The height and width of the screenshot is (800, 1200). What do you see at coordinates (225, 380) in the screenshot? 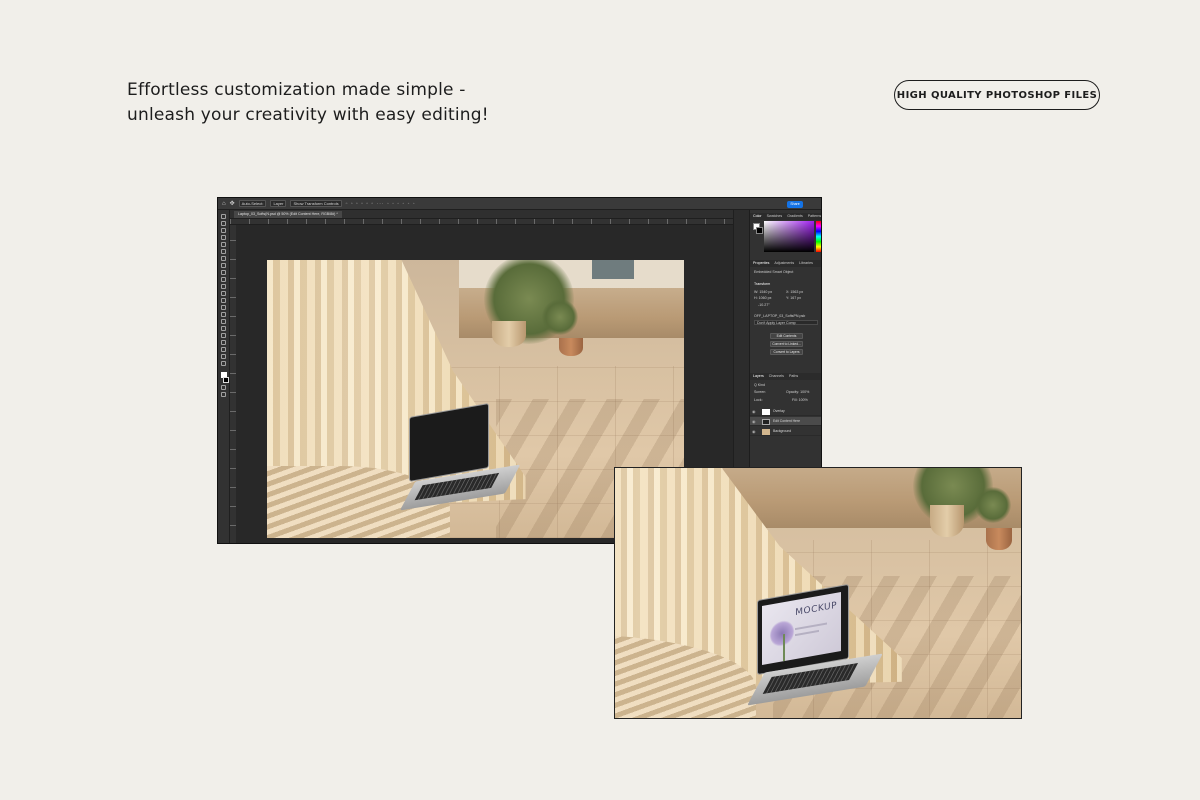
I see `background-color-swatch` at bounding box center [225, 380].